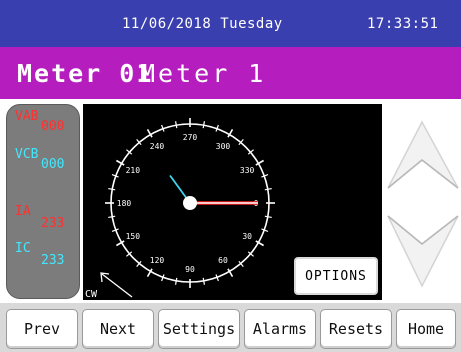  What do you see at coordinates (422, 250) in the screenshot?
I see `down-arrow-icon` at bounding box center [422, 250].